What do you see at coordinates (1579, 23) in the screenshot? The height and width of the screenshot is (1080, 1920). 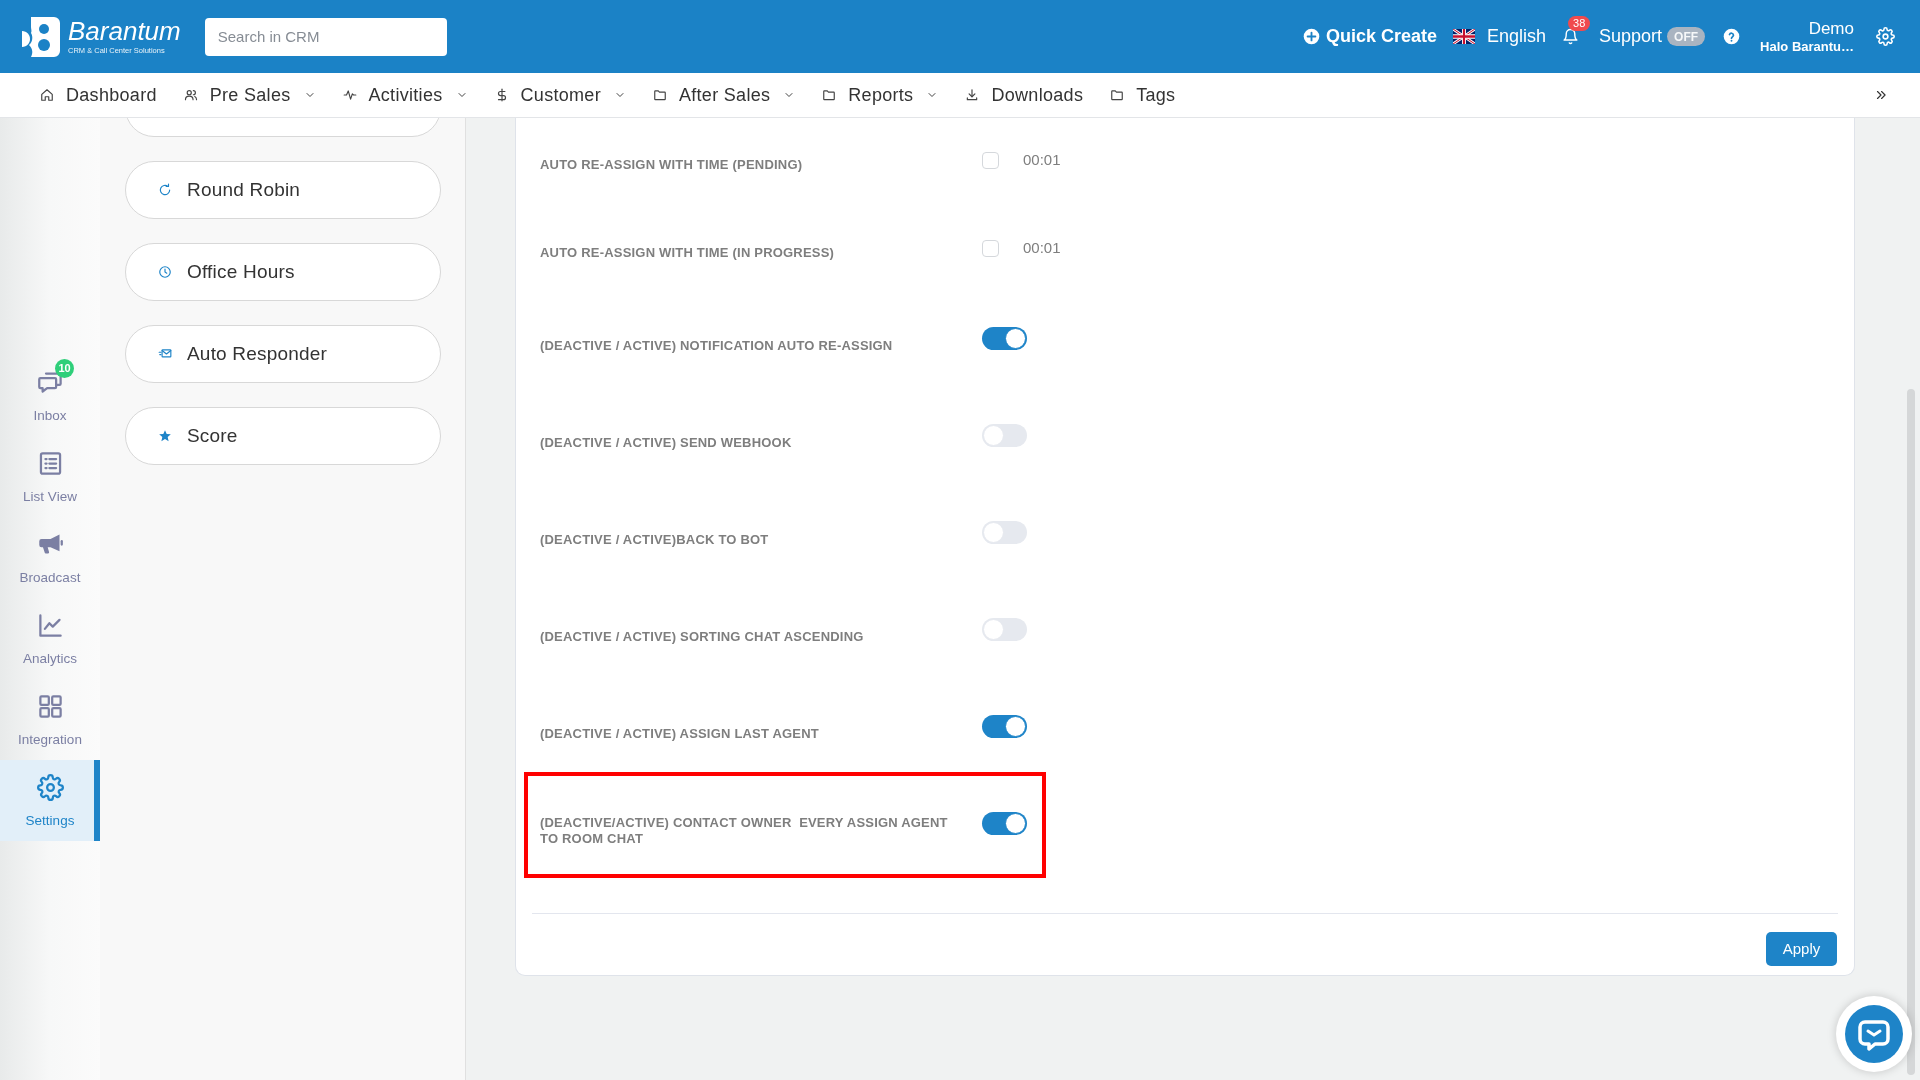 I see `notification-badge: 38` at bounding box center [1579, 23].